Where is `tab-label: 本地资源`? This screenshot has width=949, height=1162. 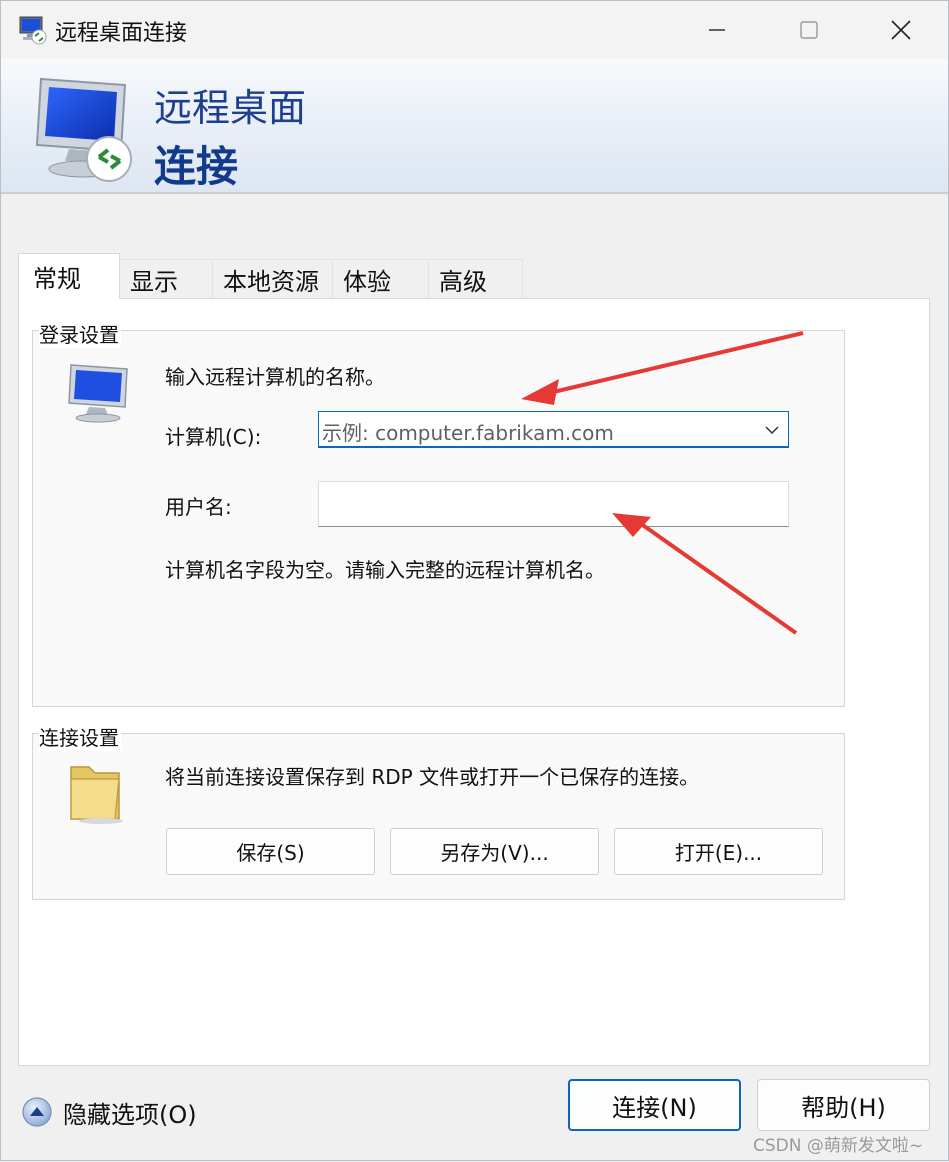 tab-label: 本地资源 is located at coordinates (271, 282).